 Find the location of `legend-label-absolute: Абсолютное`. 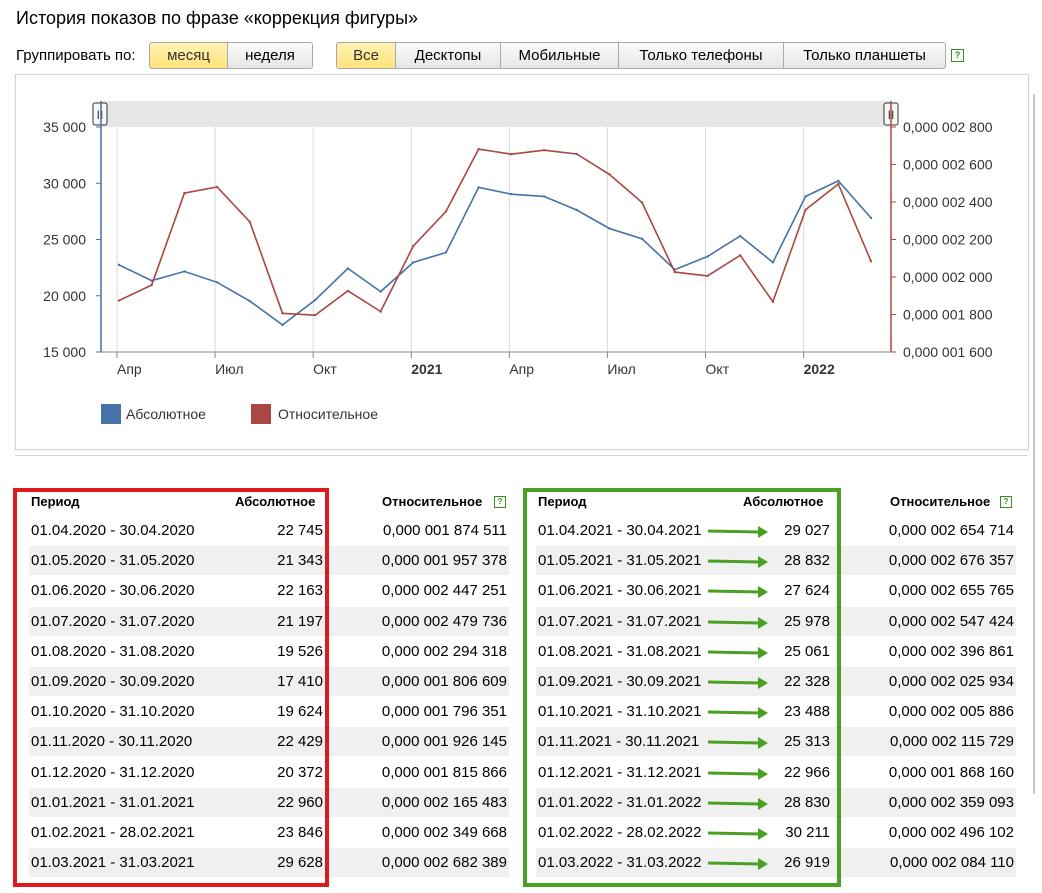

legend-label-absolute: Абсолютное is located at coordinates (166, 414).